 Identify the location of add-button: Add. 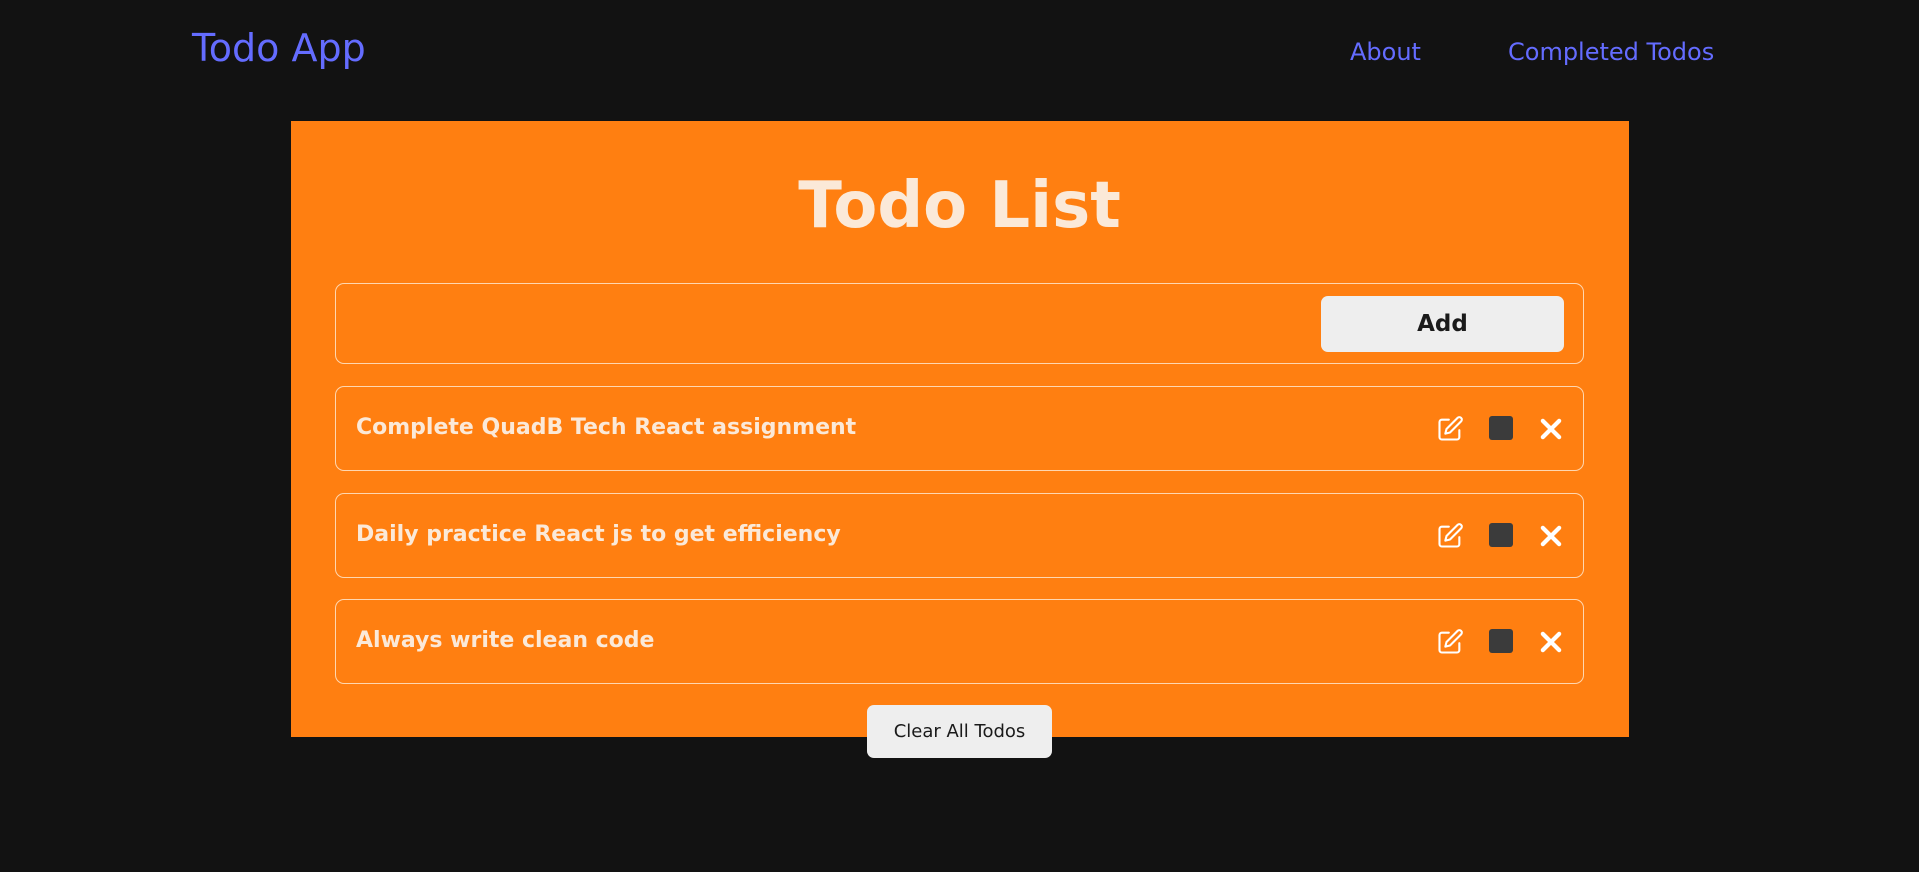
(1442, 324).